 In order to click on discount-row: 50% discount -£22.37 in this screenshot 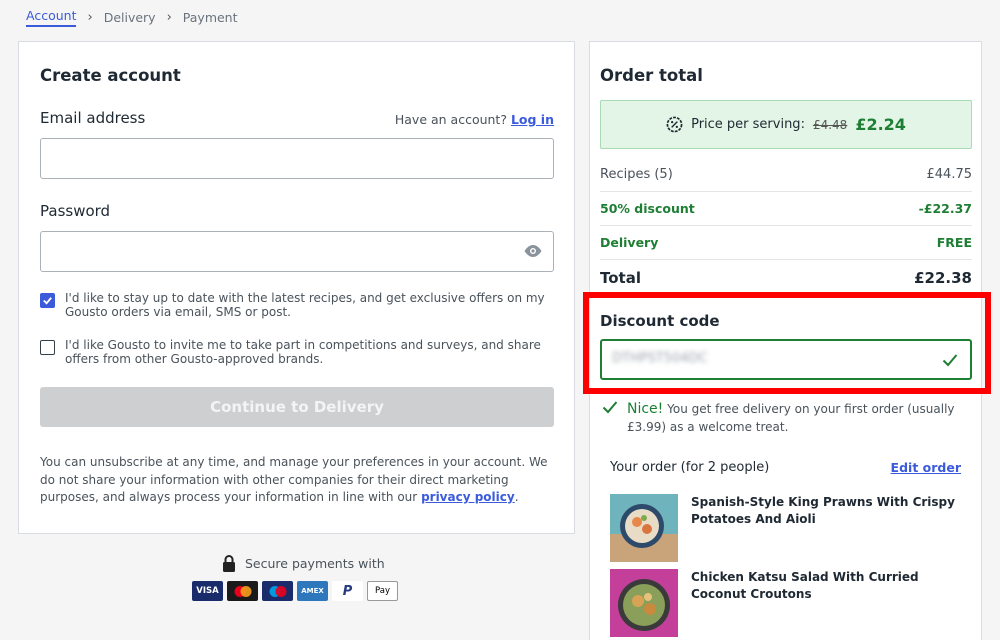, I will do `click(786, 209)`.